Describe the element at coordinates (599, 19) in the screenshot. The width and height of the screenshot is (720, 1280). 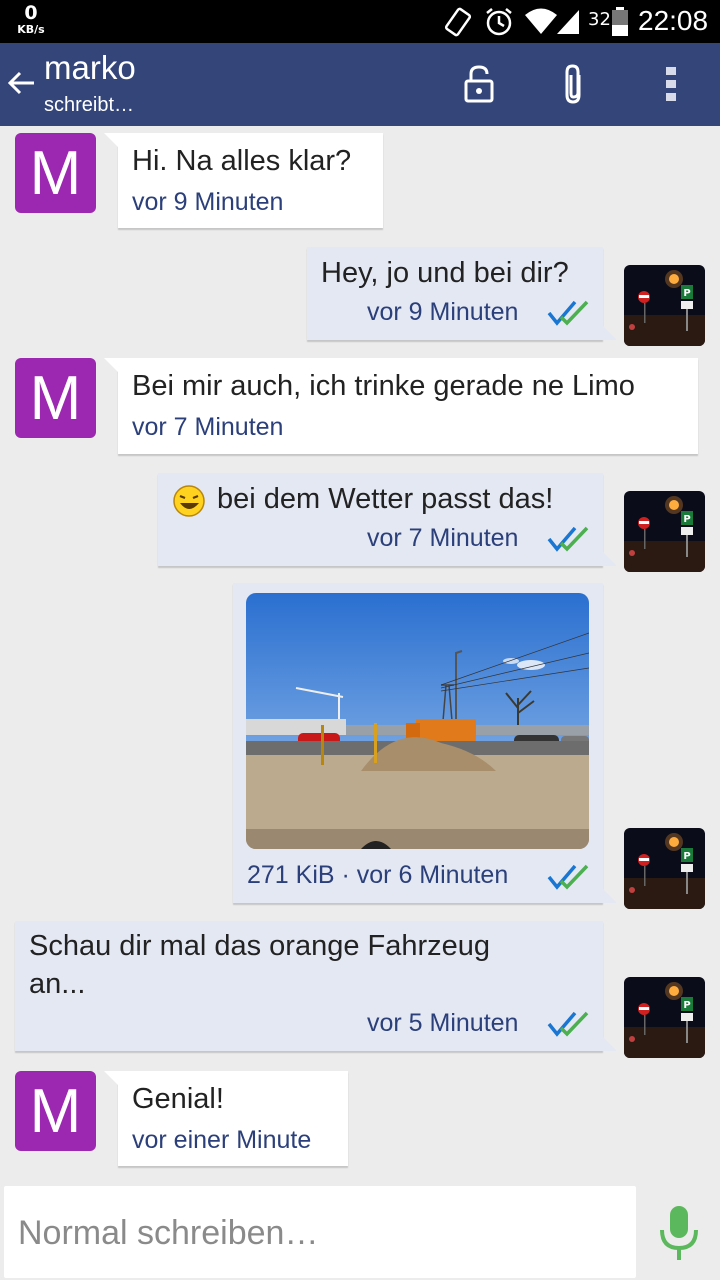
I see `battery-percent: 32` at that location.